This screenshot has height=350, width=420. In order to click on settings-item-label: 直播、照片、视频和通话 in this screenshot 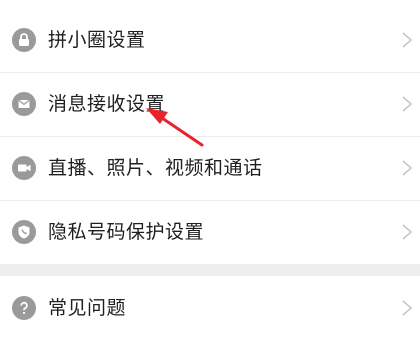, I will do `click(155, 168)`.